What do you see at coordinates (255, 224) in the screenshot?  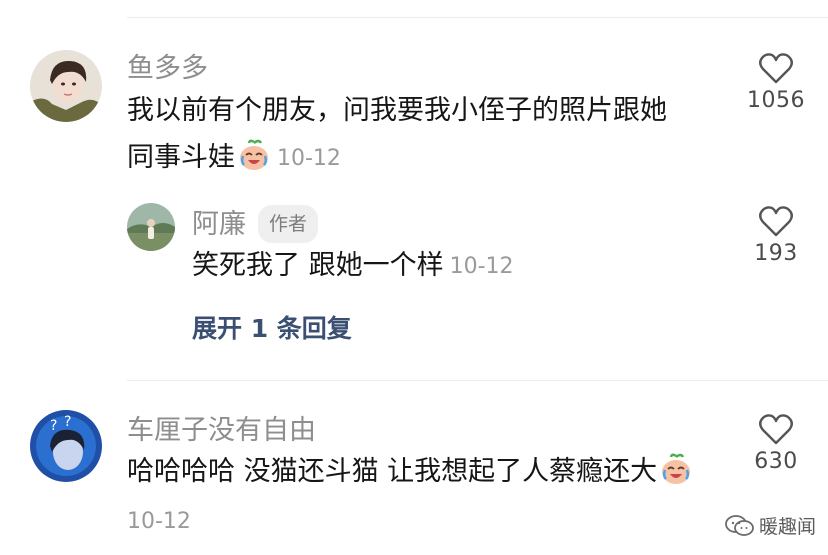 I see `reply-username-row: 阿廉 作者` at bounding box center [255, 224].